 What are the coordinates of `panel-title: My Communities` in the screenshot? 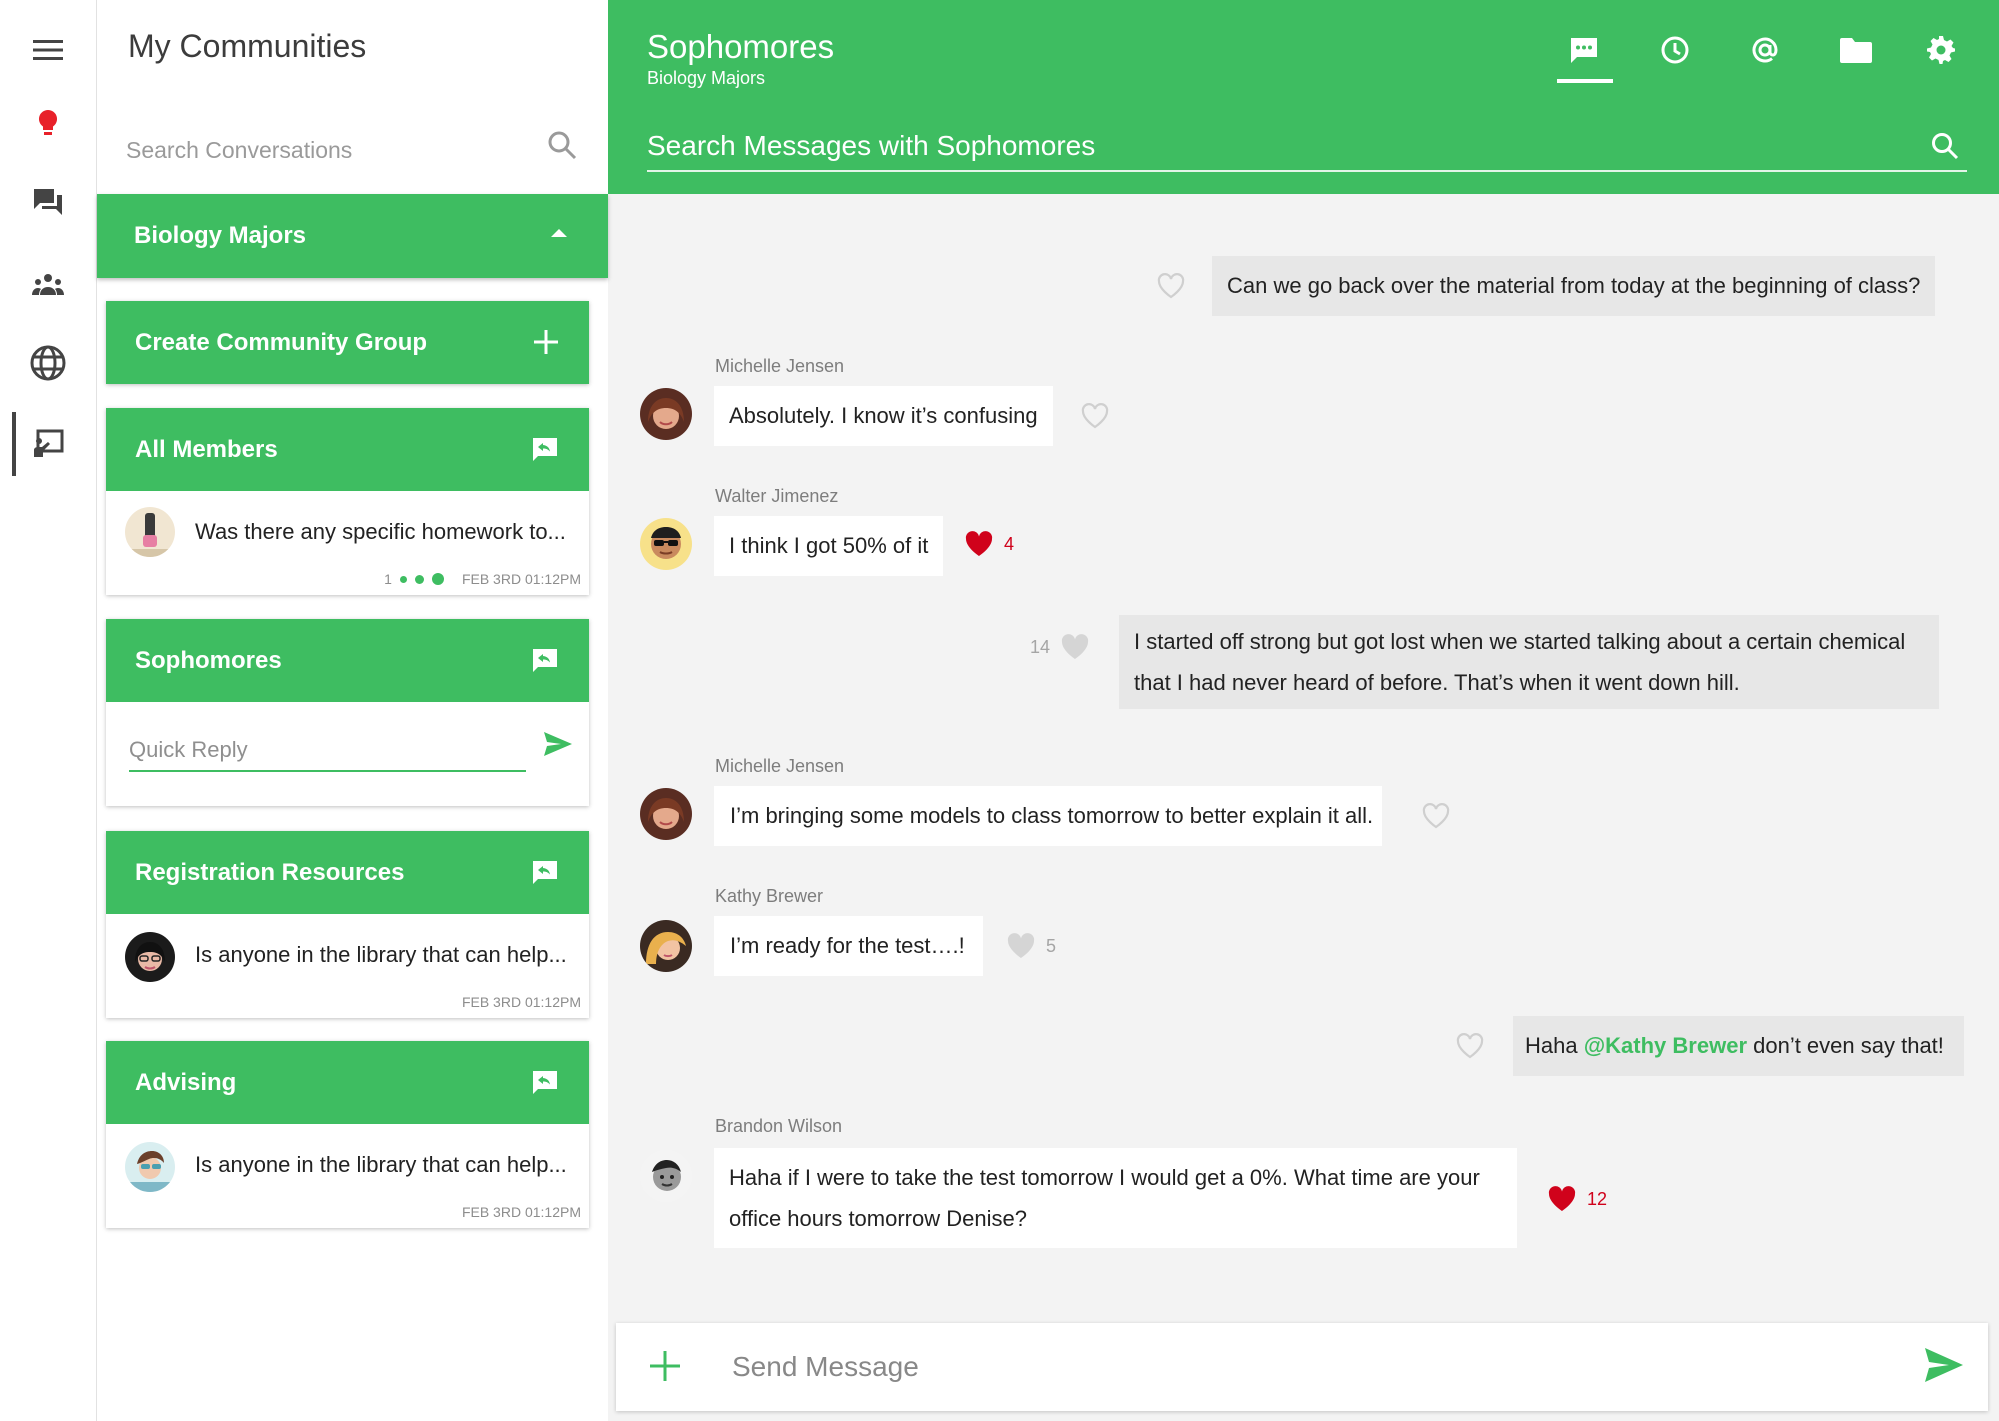 It's located at (247, 46).